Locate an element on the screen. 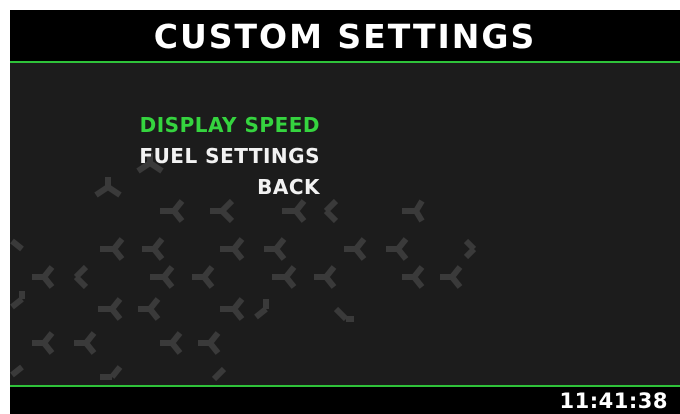 Image resolution: width=680 pixels, height=414 pixels. clock: 11:41:38 is located at coordinates (613, 401).